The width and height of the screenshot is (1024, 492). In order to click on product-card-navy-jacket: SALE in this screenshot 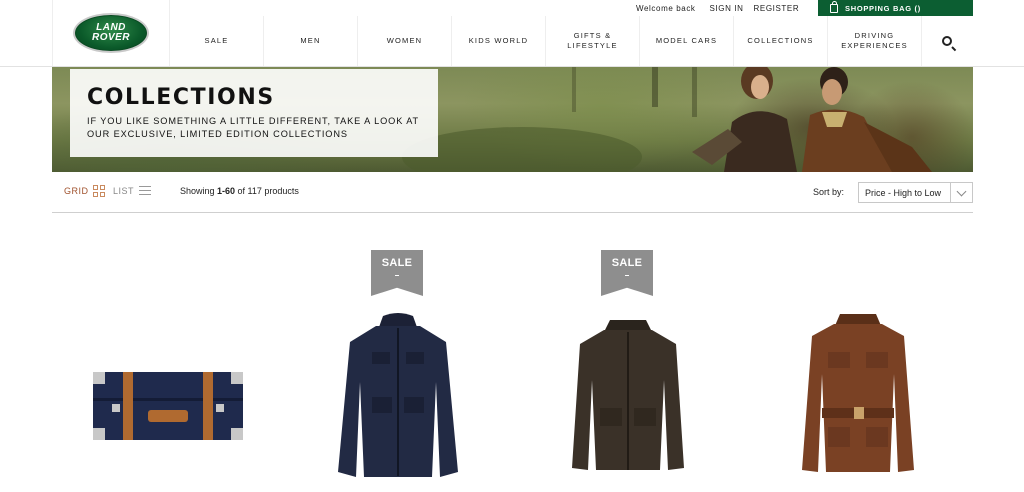, I will do `click(398, 366)`.